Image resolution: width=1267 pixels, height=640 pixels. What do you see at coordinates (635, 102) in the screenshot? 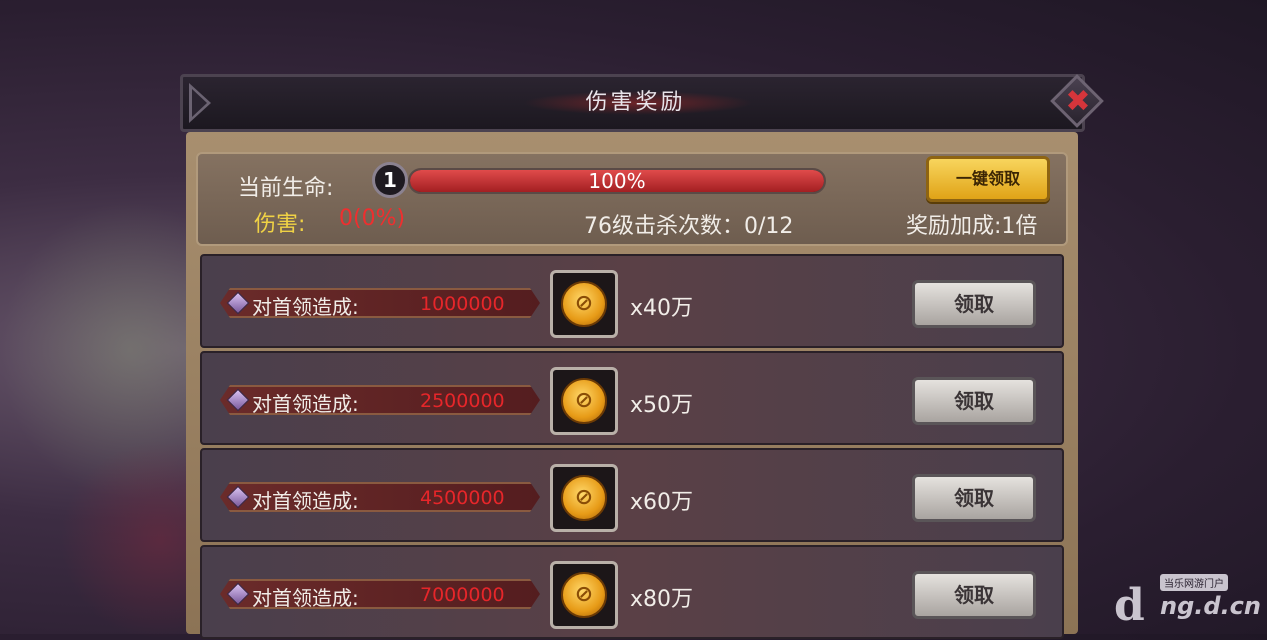
I see `dialog-title: 伤害奖励` at bounding box center [635, 102].